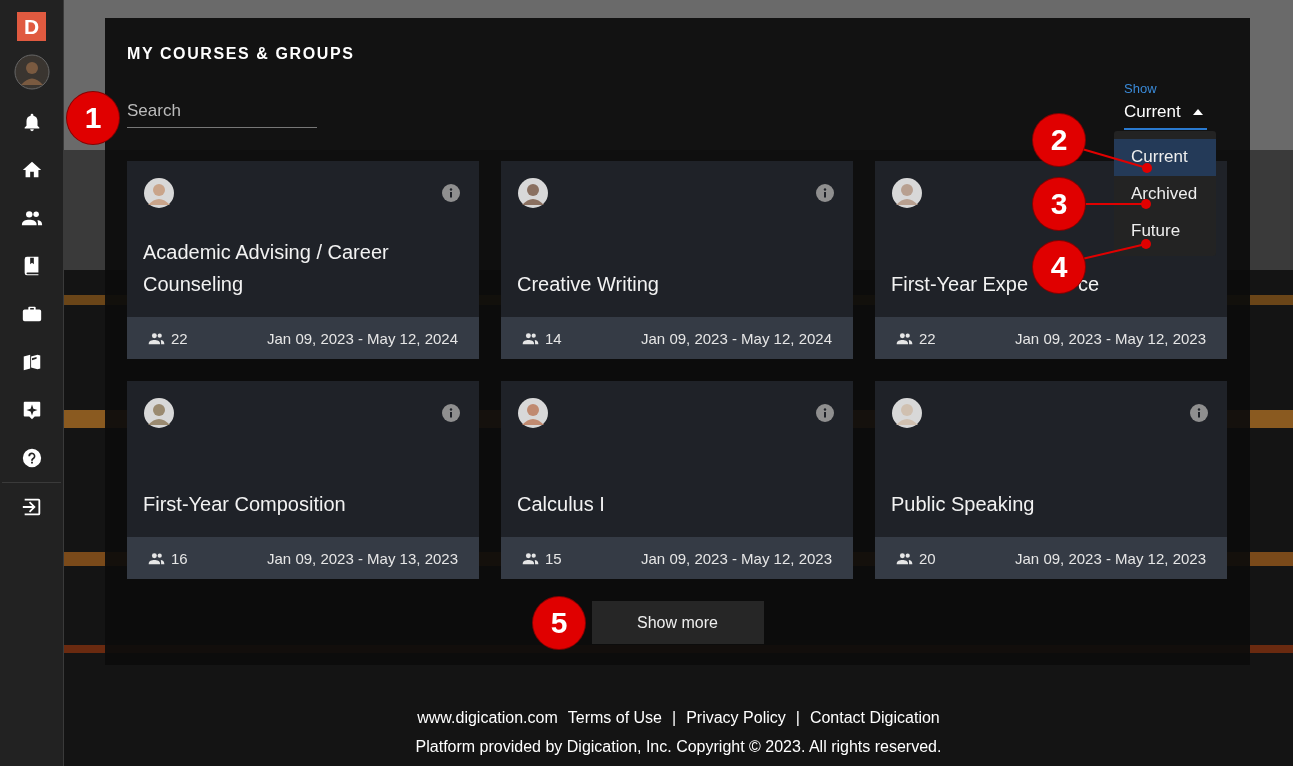  Describe the element at coordinates (1141, 88) in the screenshot. I see `field-label: Show` at that location.